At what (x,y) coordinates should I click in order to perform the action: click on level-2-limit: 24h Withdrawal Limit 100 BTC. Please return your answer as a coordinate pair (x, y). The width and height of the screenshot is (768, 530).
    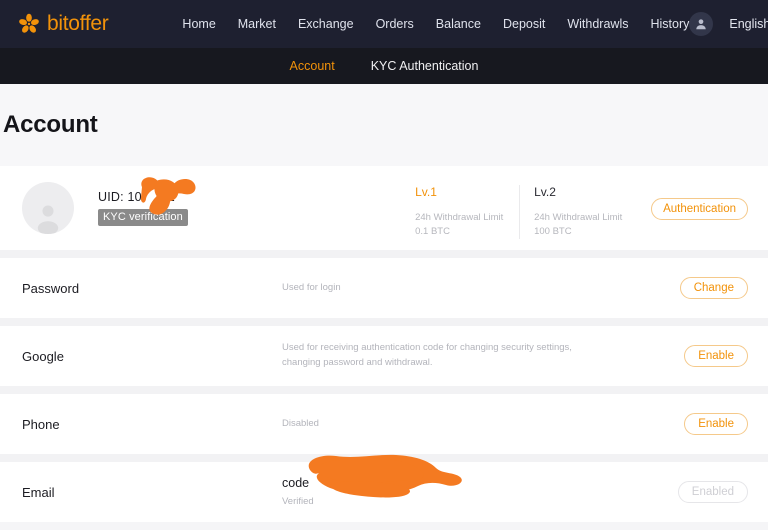
    Looking at the image, I should click on (585, 225).